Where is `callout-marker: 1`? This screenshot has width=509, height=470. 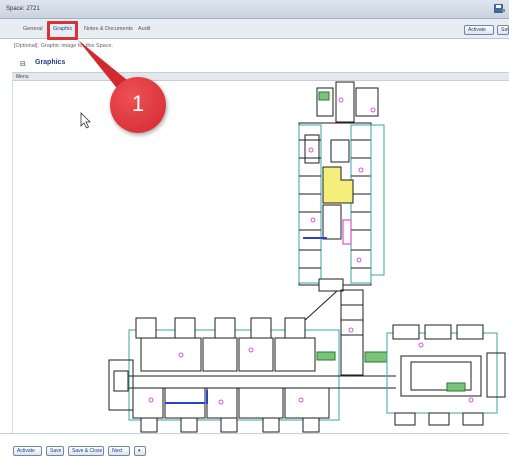
callout-marker: 1 is located at coordinates (138, 105).